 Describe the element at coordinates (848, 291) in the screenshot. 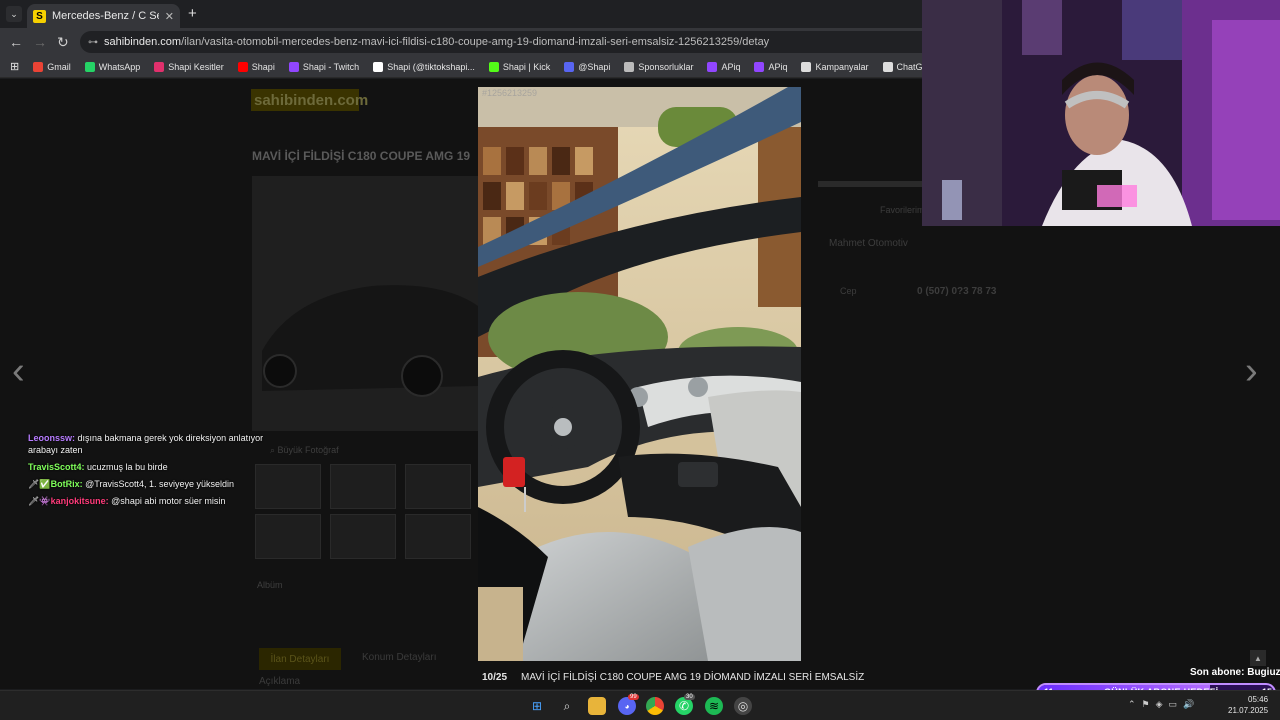

I see `phone-label: Cep` at that location.